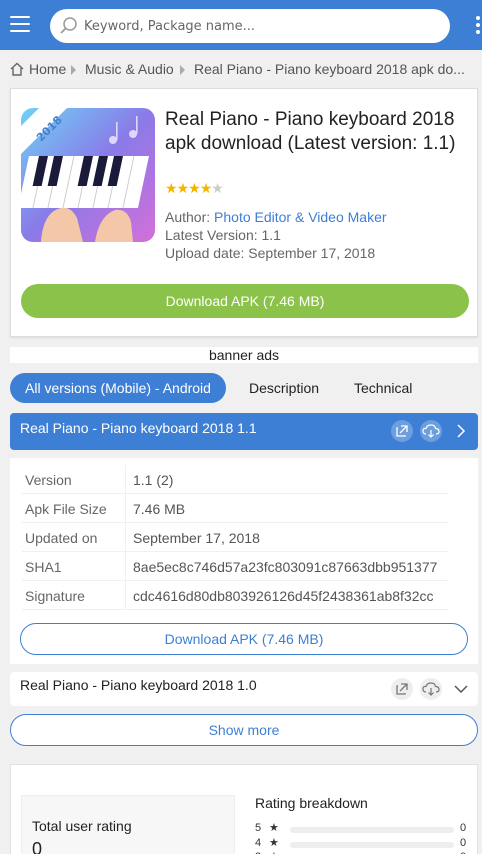  What do you see at coordinates (37, 846) in the screenshot?
I see `total-rating-value: 0` at bounding box center [37, 846].